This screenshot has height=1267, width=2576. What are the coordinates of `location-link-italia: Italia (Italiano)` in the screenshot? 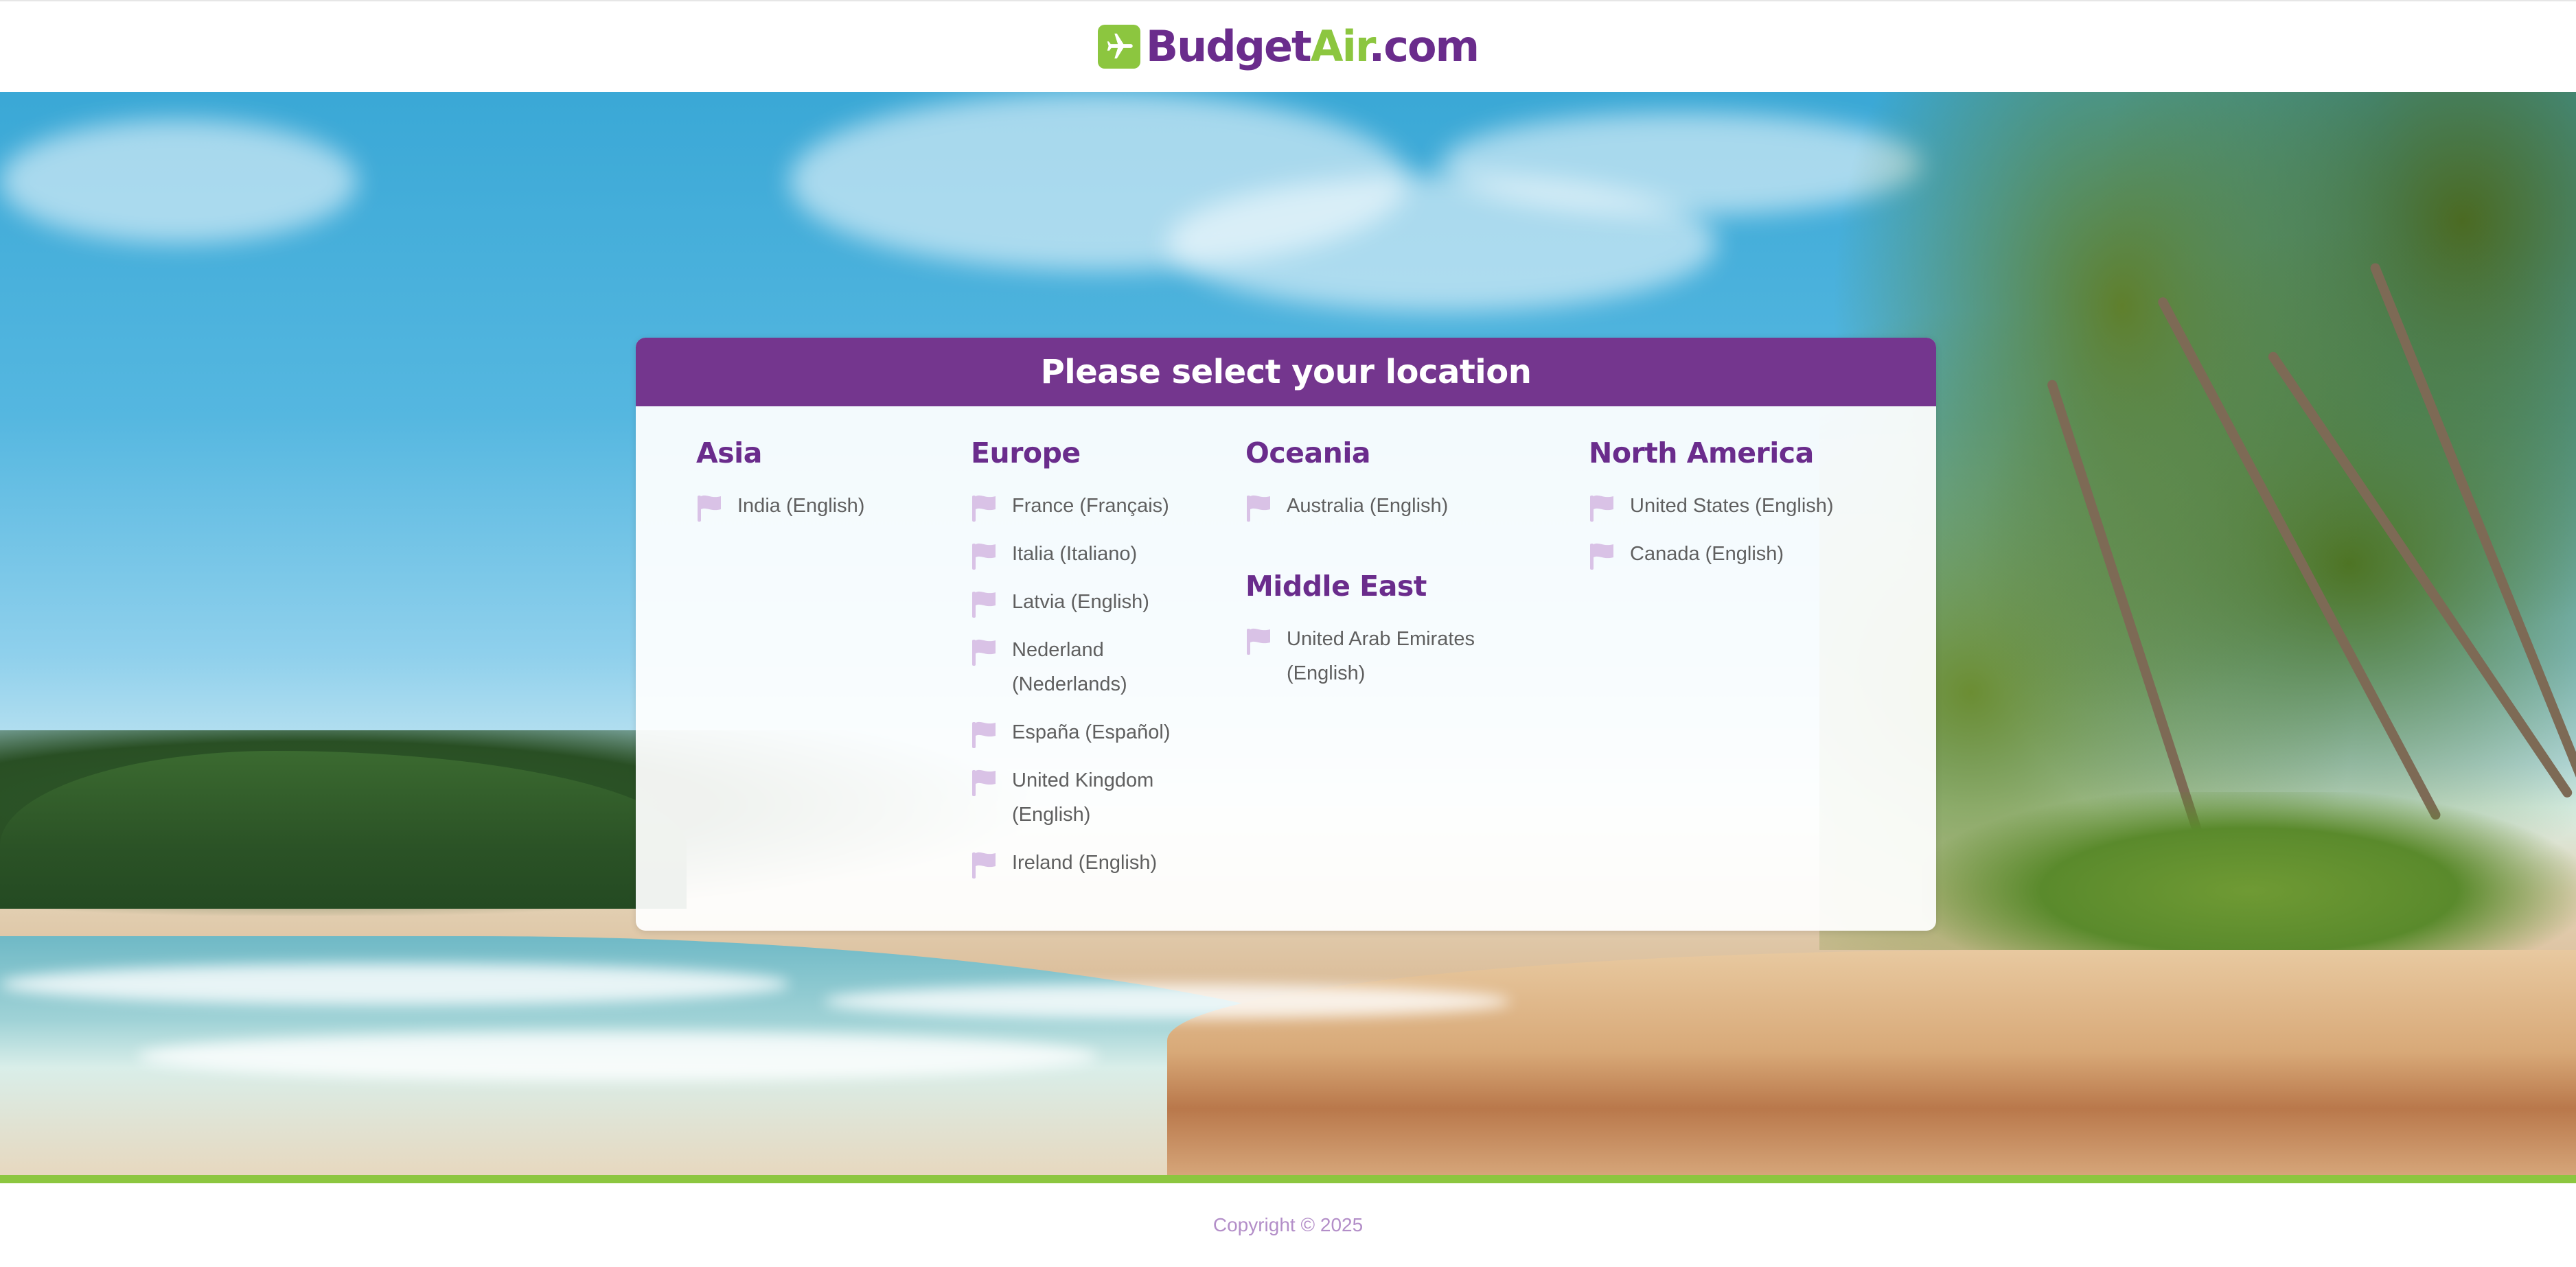 It's located at (1074, 554).